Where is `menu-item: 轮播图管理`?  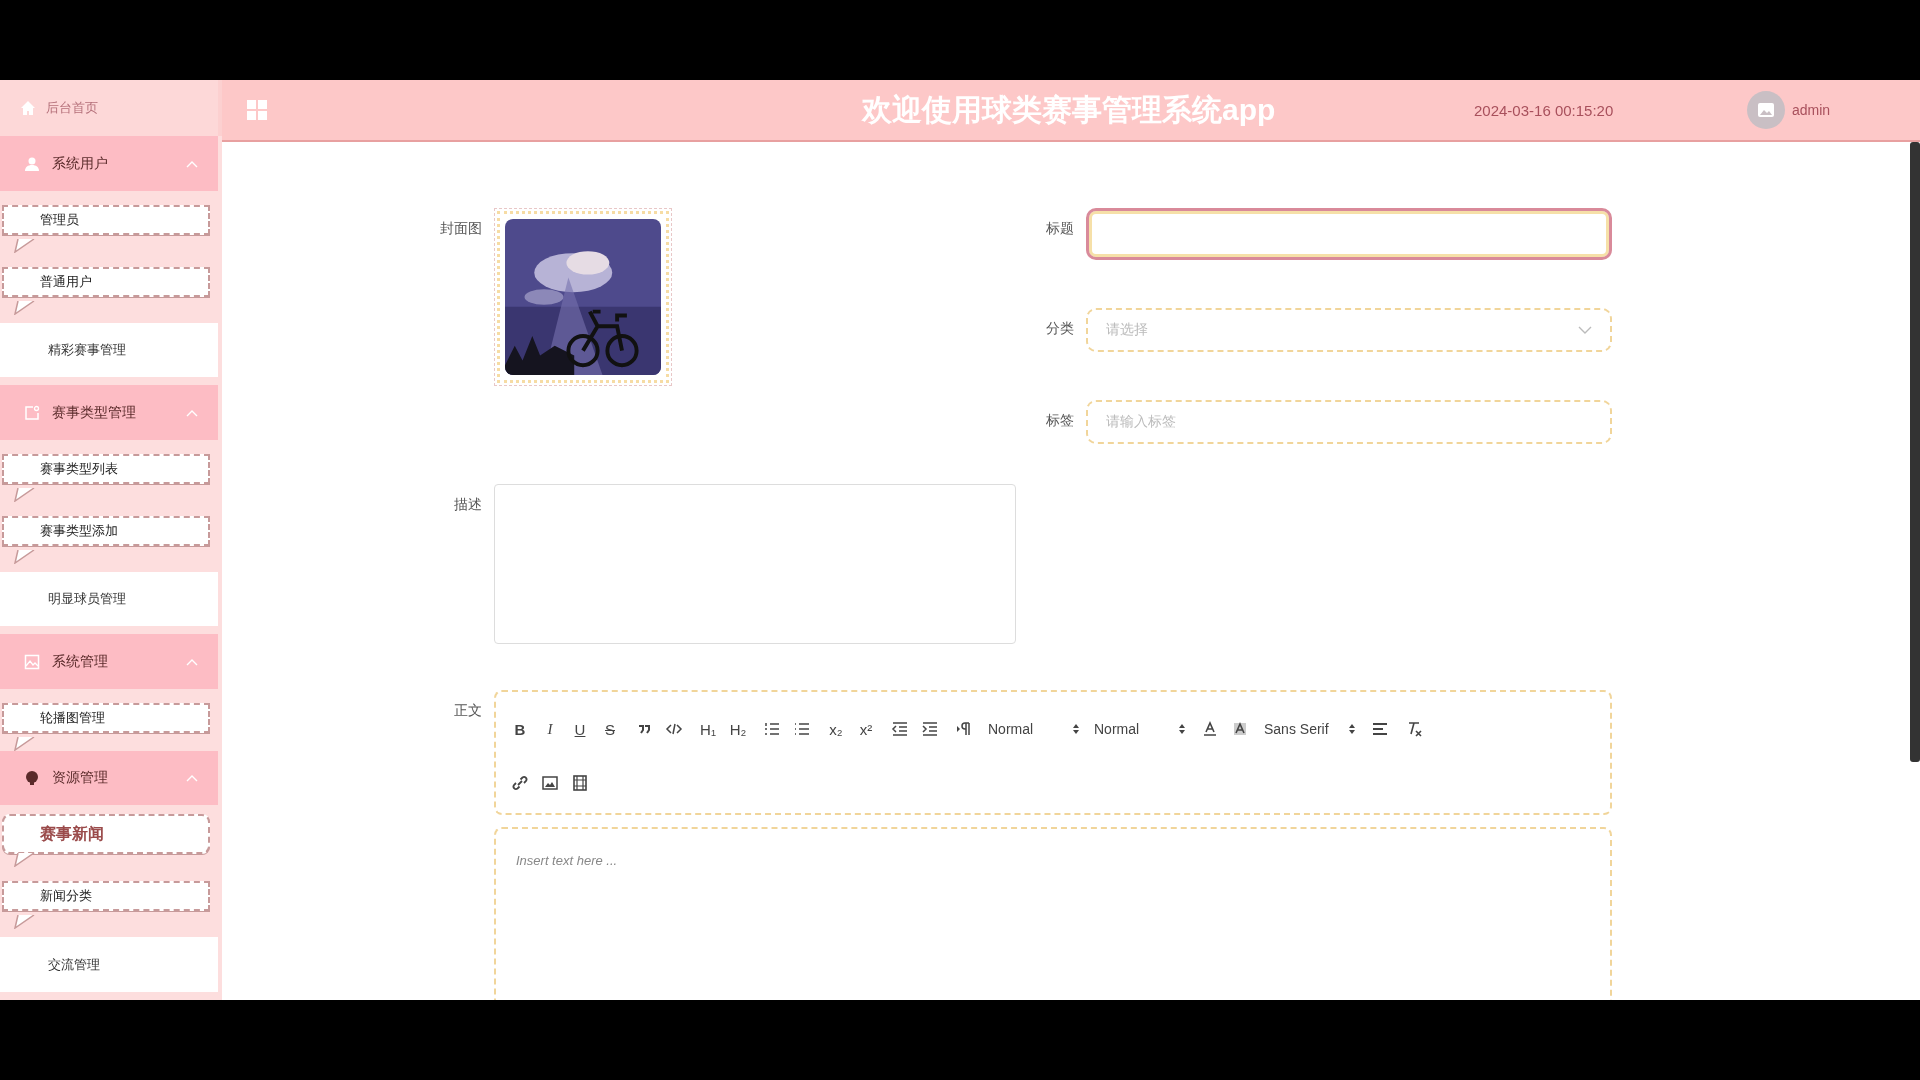
menu-item: 轮播图管理 is located at coordinates (106, 717).